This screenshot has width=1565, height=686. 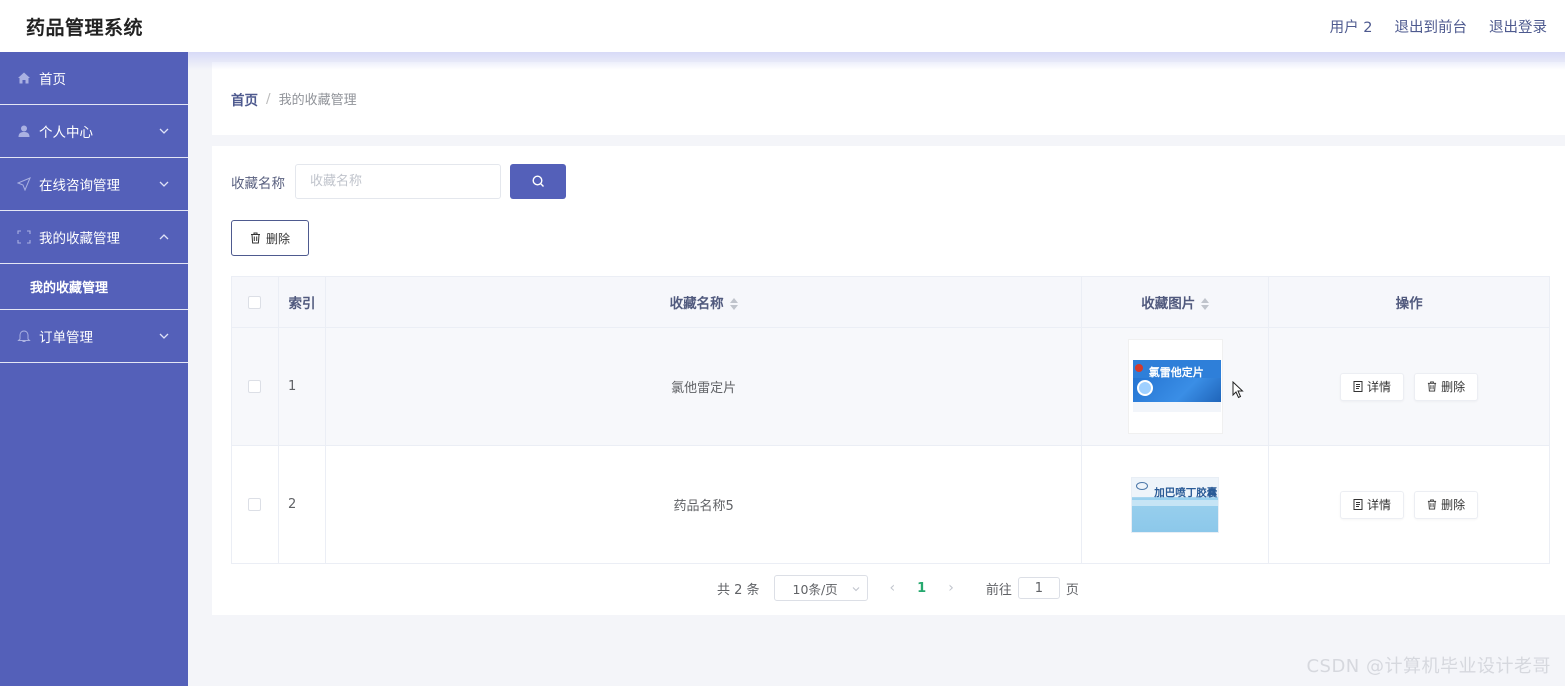 I want to click on pagination-total: 共 2 条, so click(x=738, y=590).